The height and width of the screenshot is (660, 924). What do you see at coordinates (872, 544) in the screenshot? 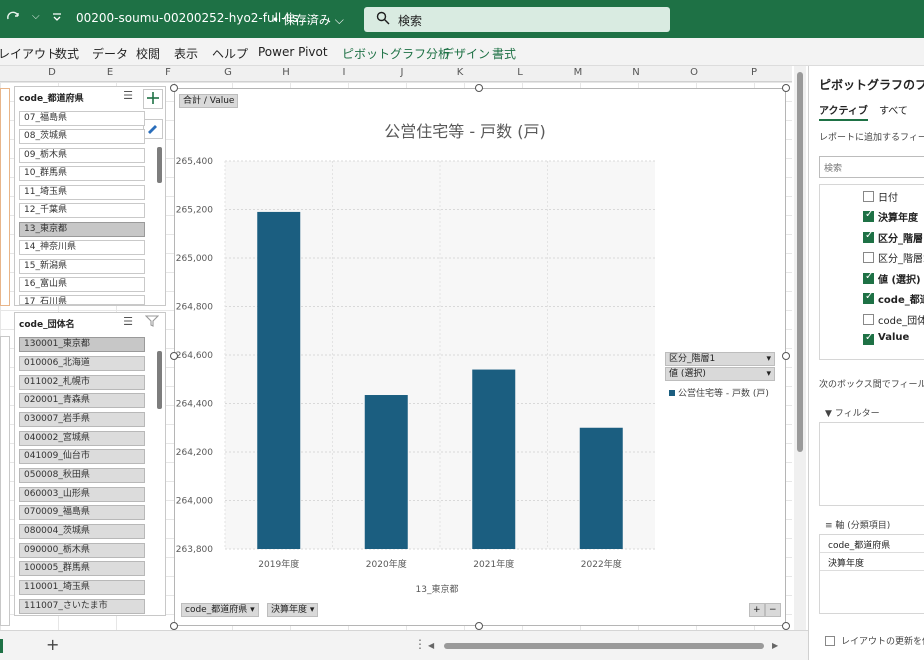
I see `axis-item: code_都道府県` at bounding box center [872, 544].